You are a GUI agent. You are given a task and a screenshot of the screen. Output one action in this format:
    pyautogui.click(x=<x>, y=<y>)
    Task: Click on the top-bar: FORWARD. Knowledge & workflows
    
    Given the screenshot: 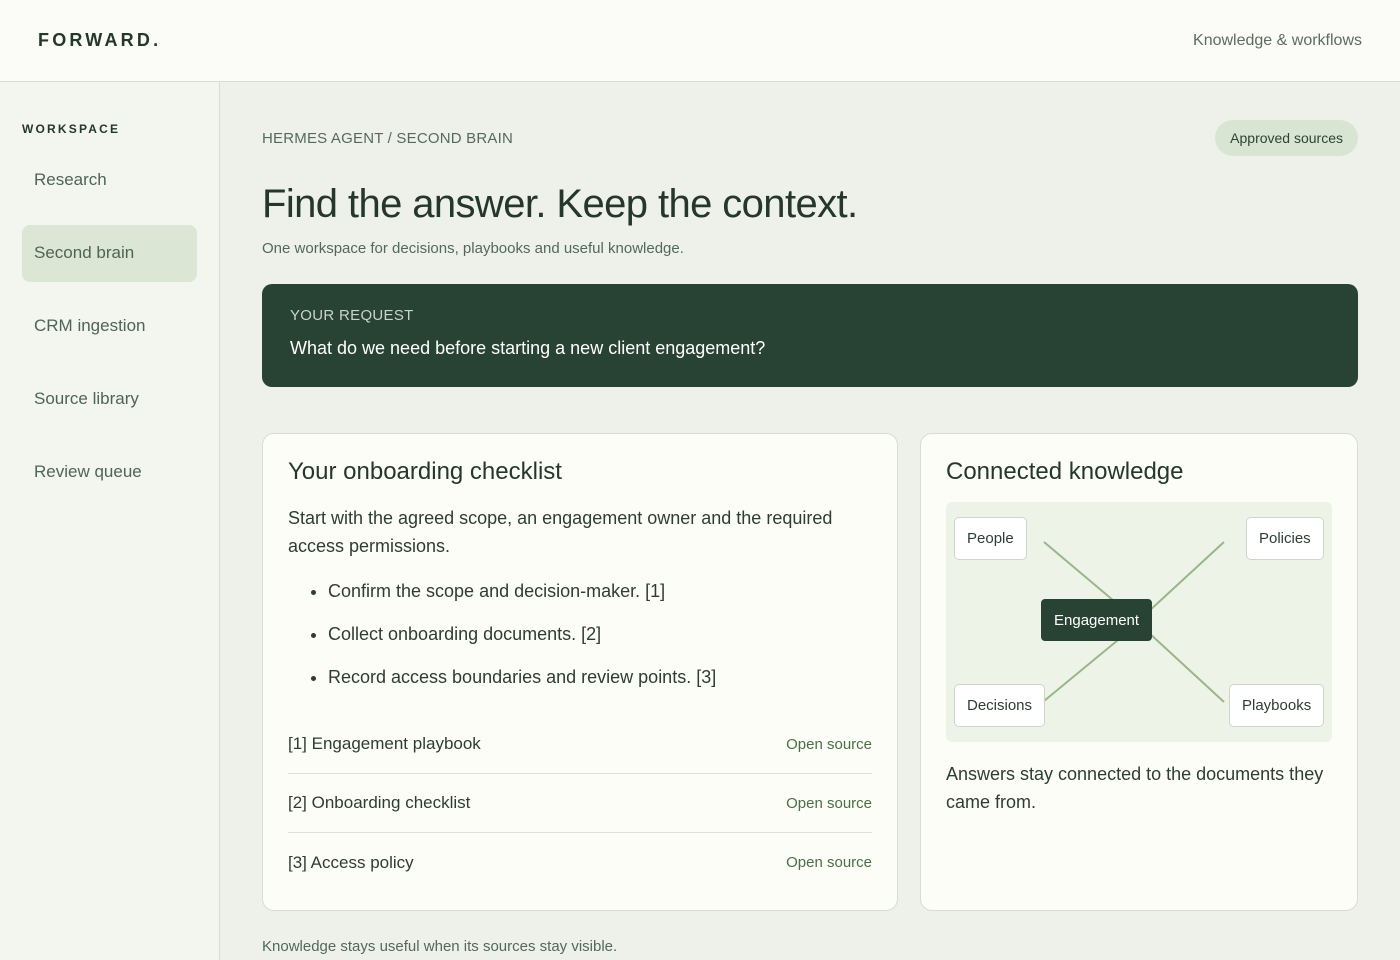 What is the action you would take?
    pyautogui.click(x=700, y=41)
    